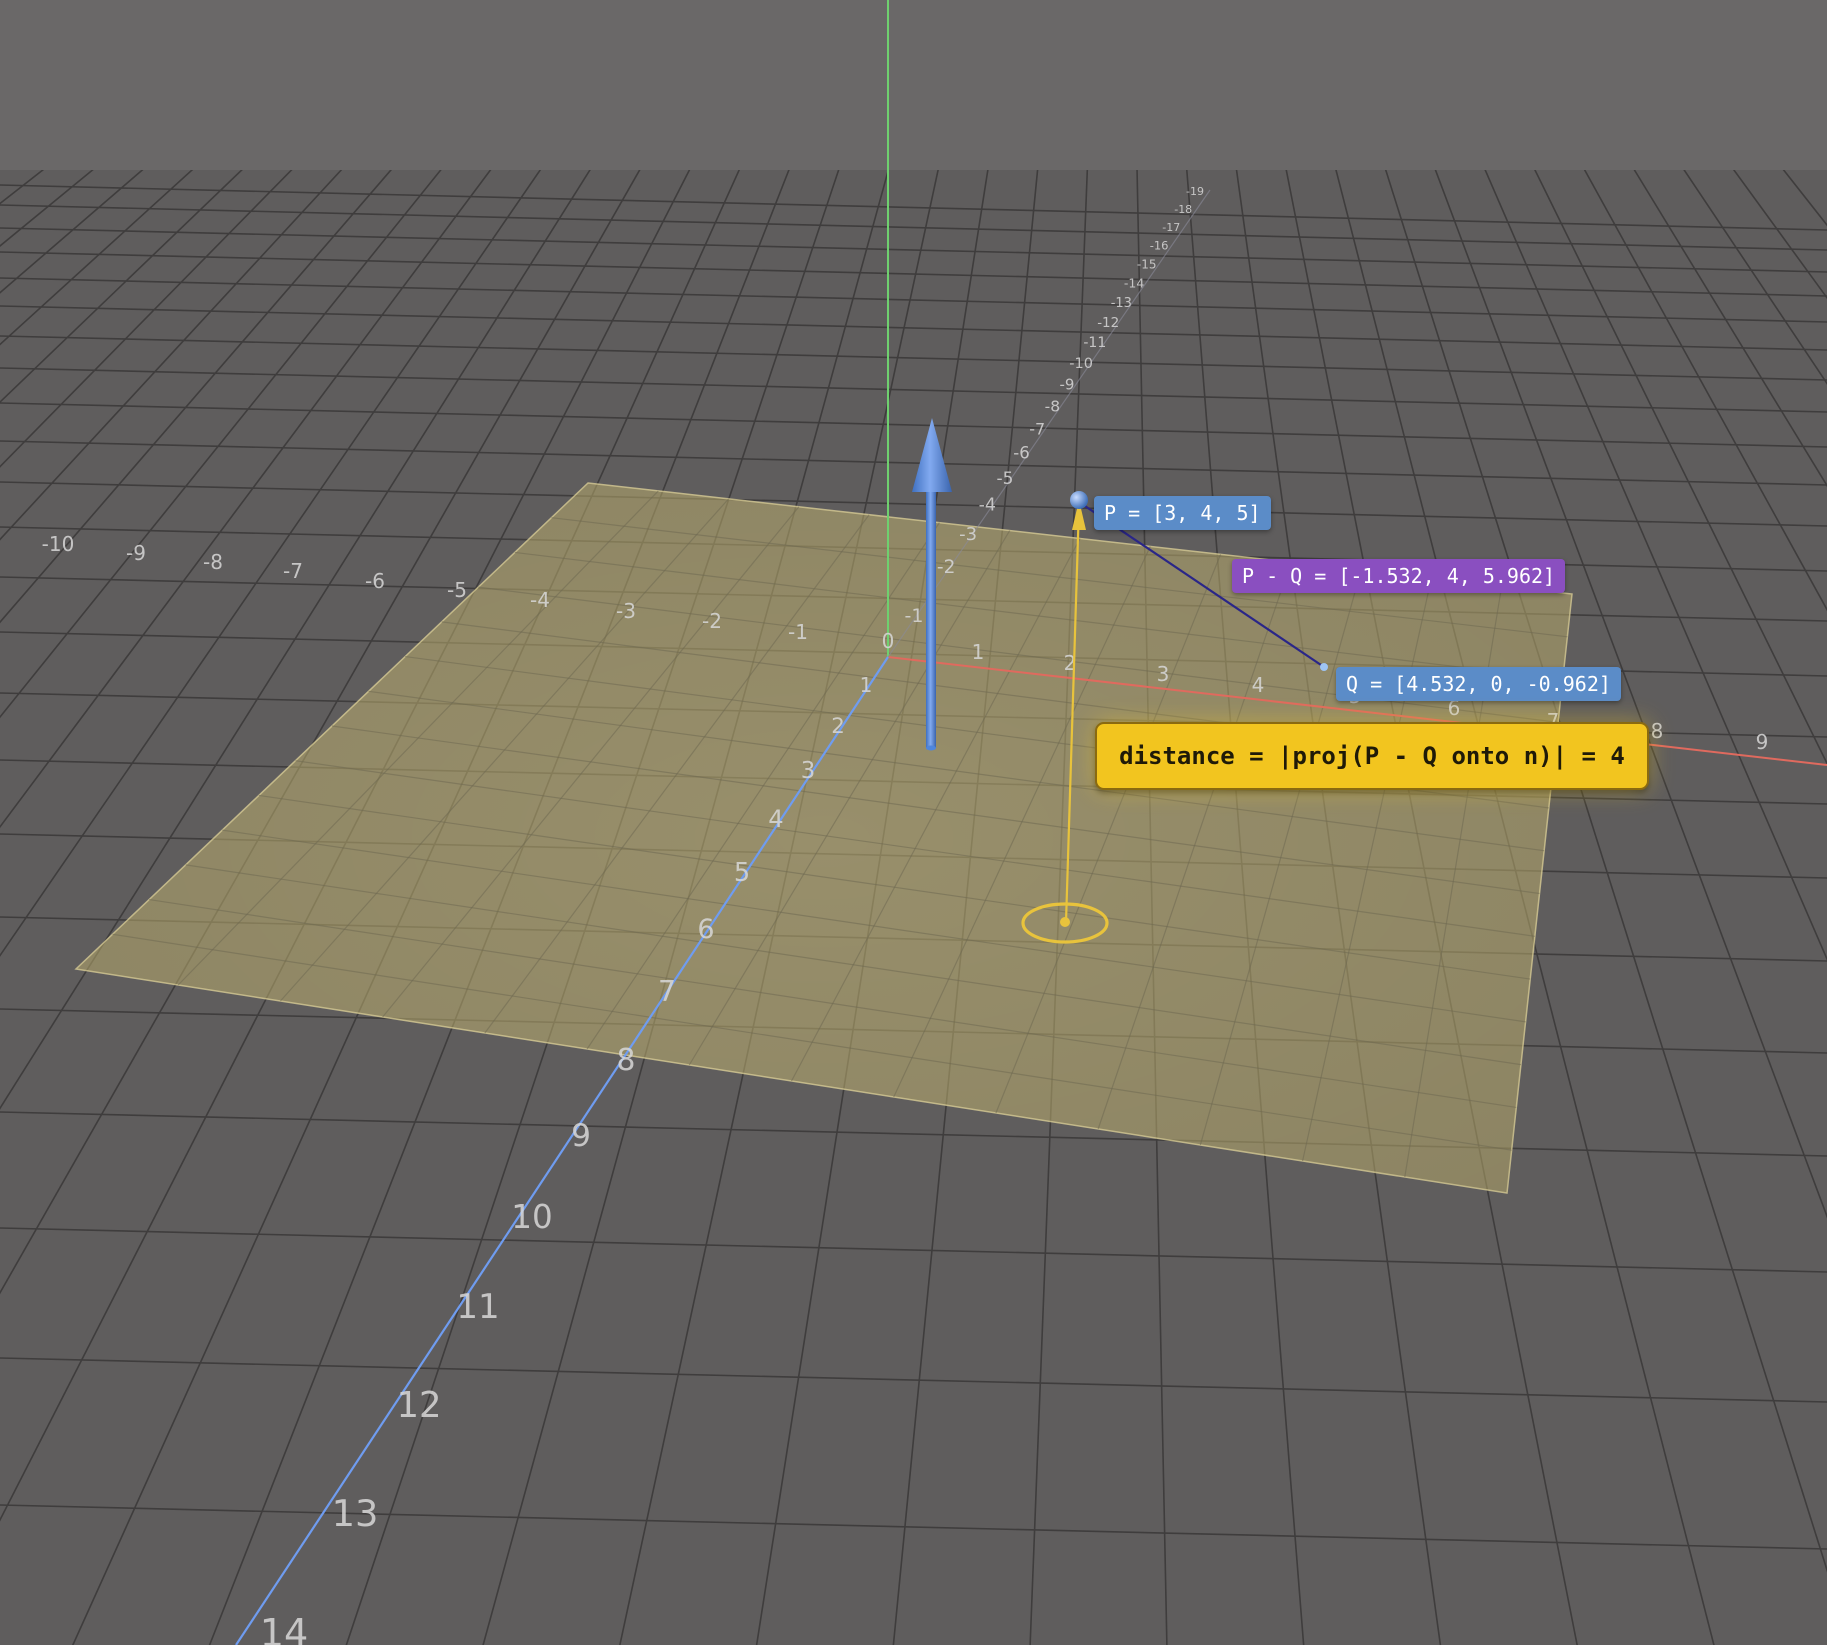 Image resolution: width=1827 pixels, height=1645 pixels. What do you see at coordinates (1134, 282) in the screenshot?
I see `far-tick-label: -14` at bounding box center [1134, 282].